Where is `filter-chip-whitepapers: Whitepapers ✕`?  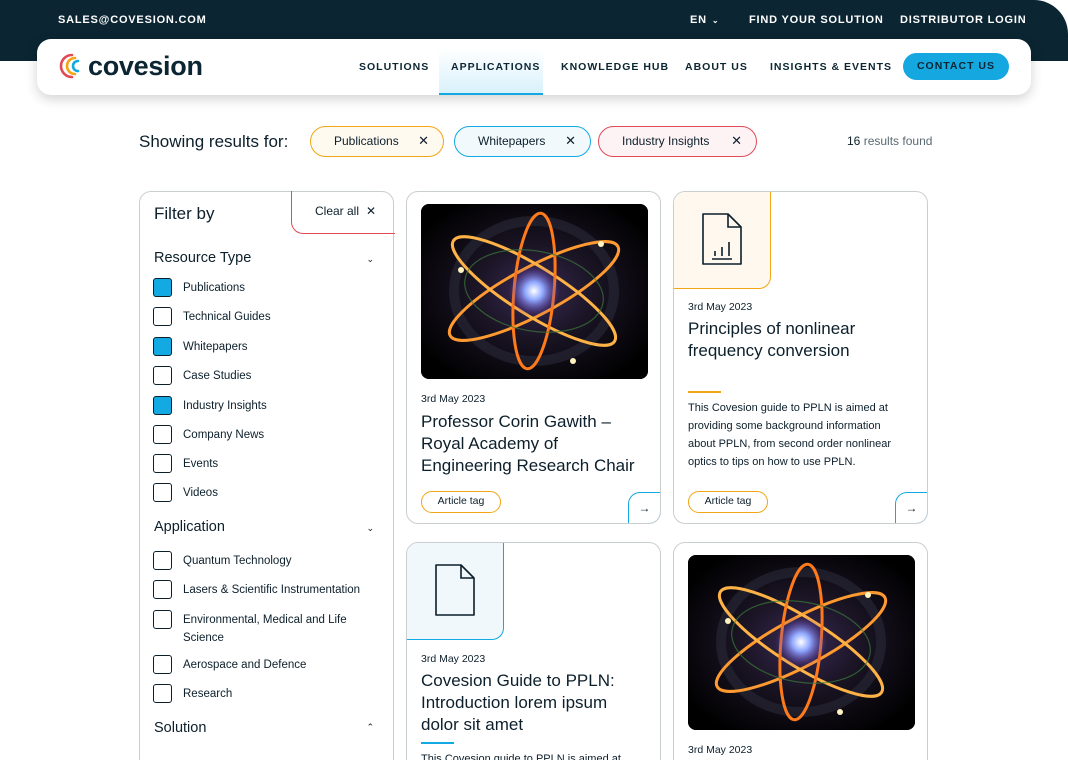 filter-chip-whitepapers: Whitepapers ✕ is located at coordinates (522, 141).